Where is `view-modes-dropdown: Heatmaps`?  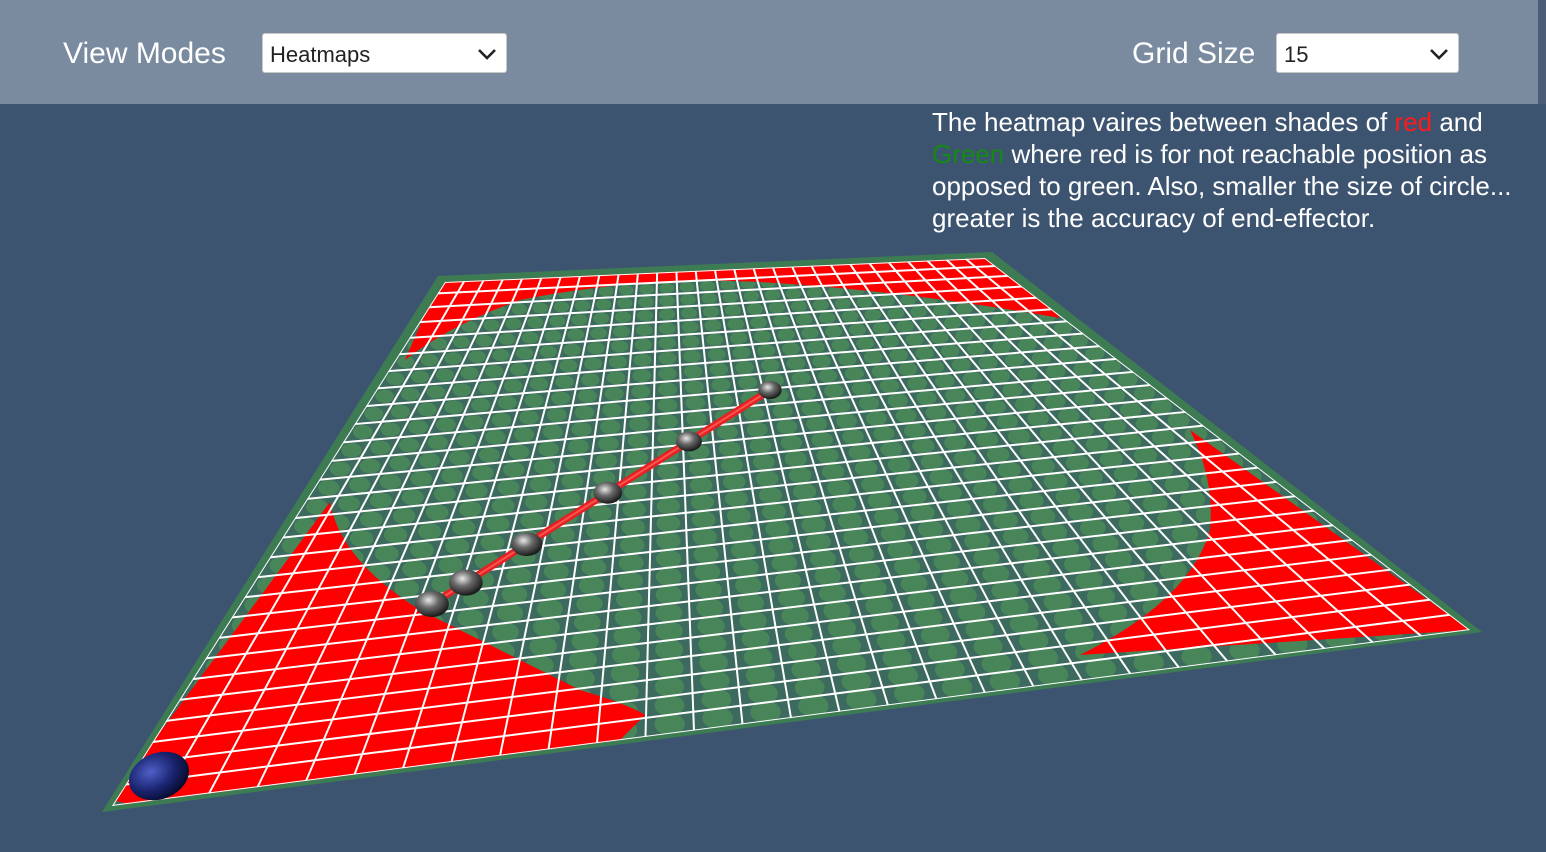
view-modes-dropdown: Heatmaps is located at coordinates (384, 53).